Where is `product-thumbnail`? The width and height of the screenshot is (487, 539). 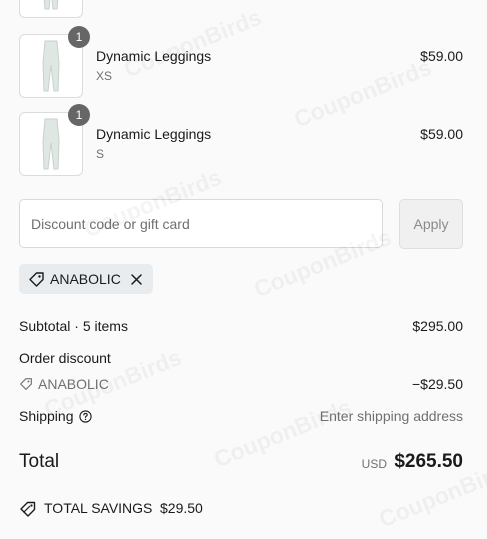
product-thumbnail is located at coordinates (51, 9).